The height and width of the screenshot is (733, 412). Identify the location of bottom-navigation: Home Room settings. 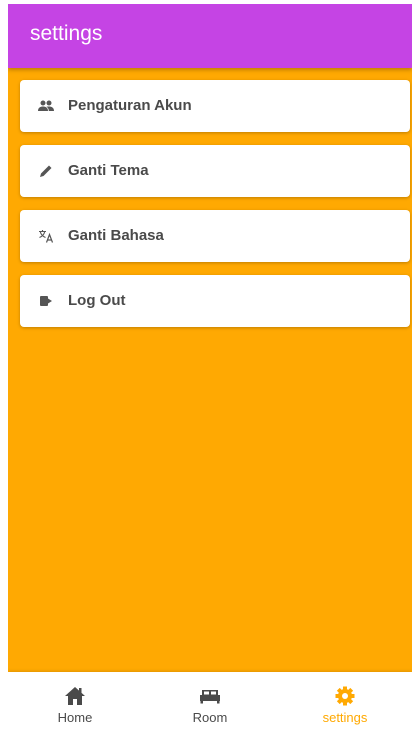
(210, 702).